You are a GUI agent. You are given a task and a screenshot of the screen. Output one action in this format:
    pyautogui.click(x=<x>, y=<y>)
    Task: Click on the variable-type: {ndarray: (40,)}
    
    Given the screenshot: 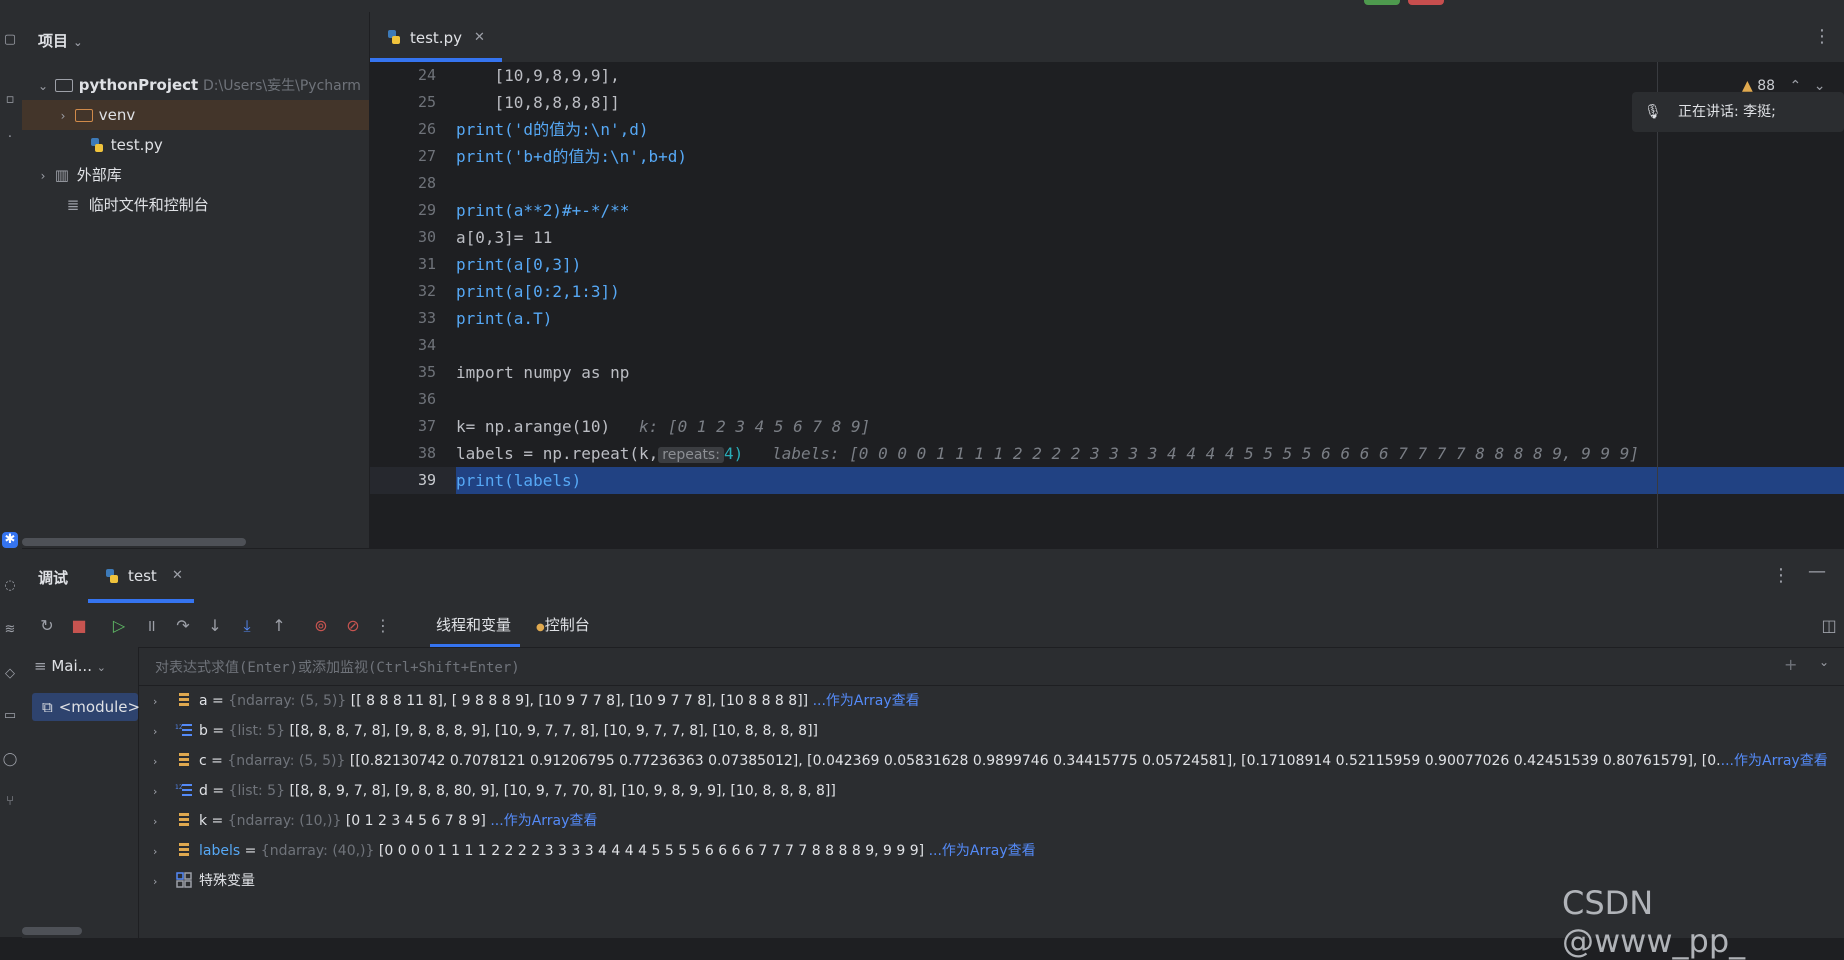 What is the action you would take?
    pyautogui.click(x=317, y=851)
    